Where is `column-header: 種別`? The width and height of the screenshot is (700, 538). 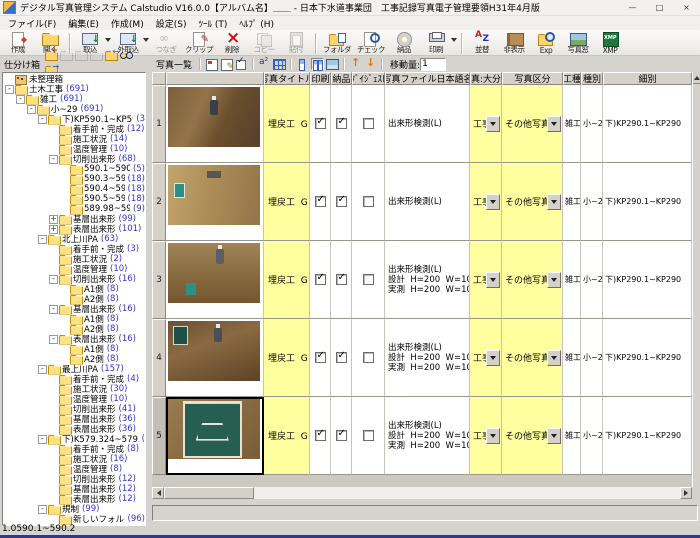 column-header: 種別 is located at coordinates (592, 78).